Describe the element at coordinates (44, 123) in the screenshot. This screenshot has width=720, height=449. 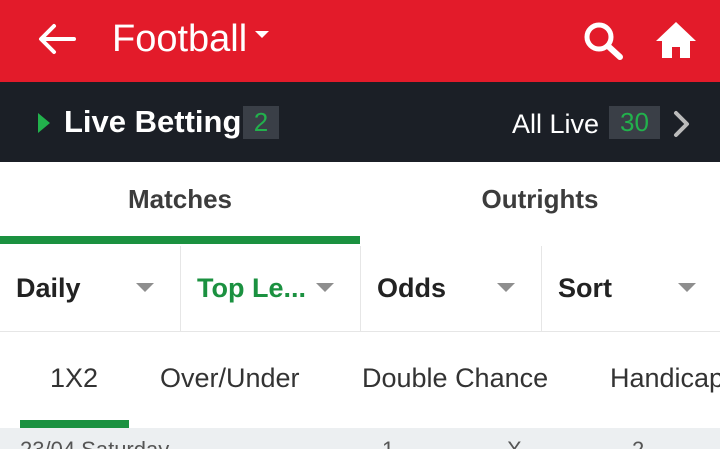
I see `play-icon` at that location.